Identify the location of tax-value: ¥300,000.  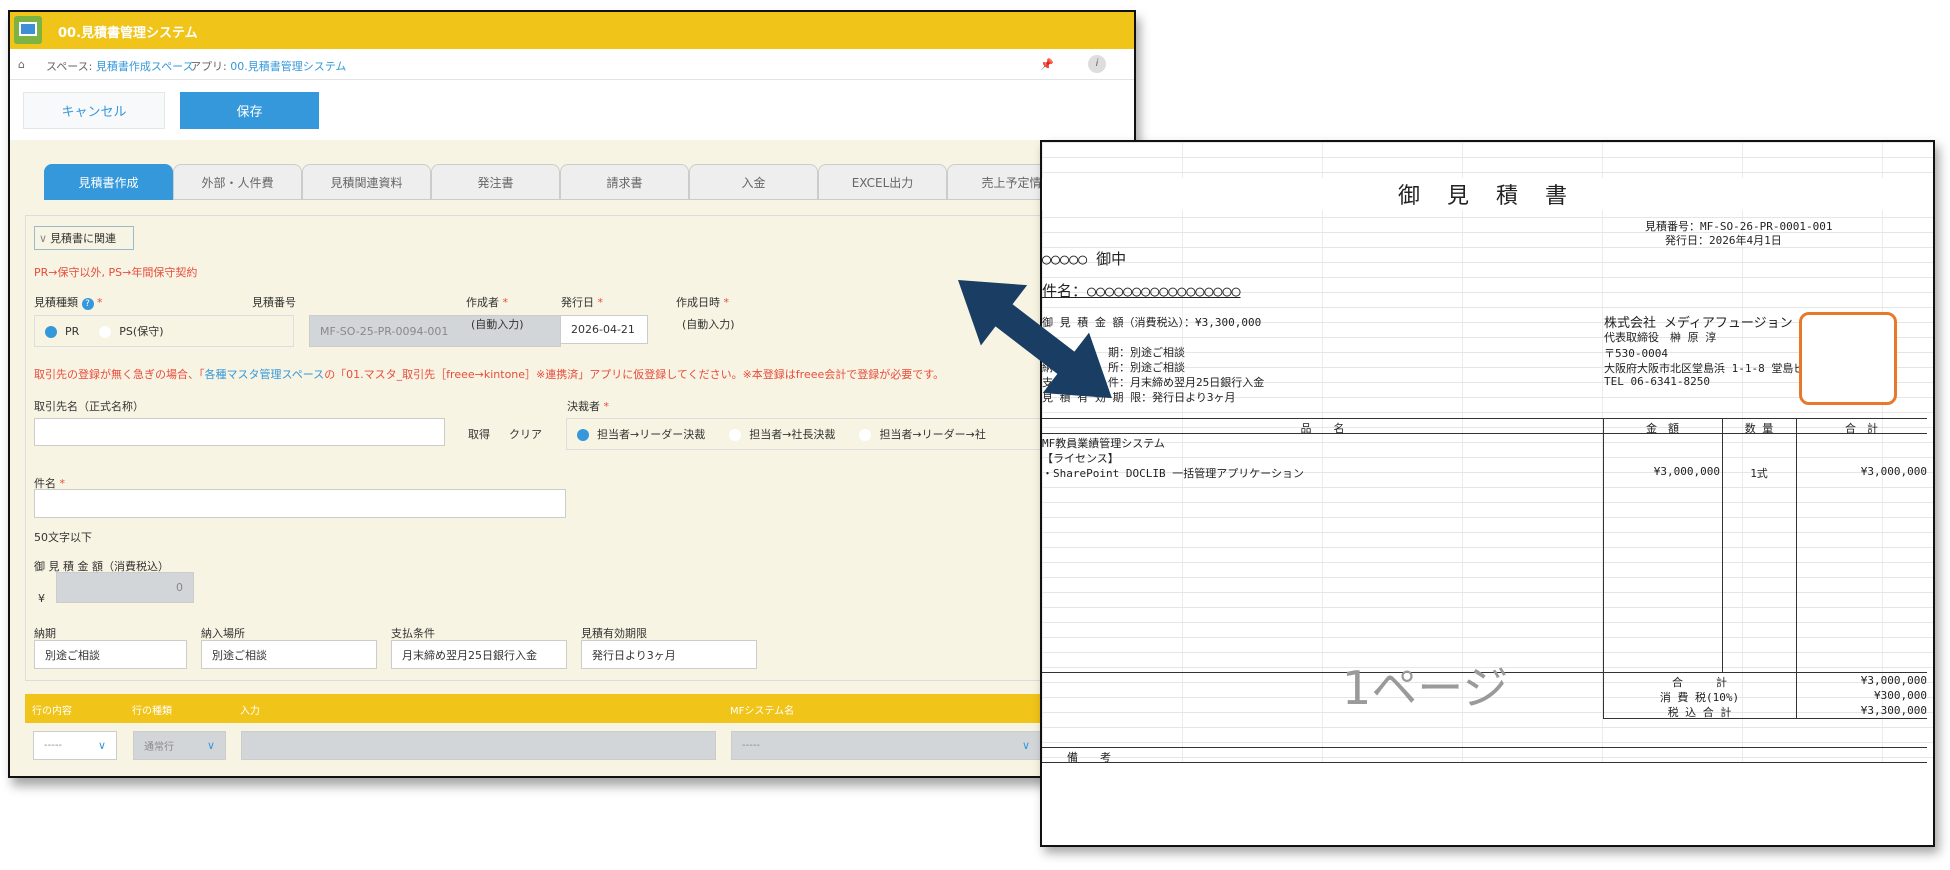
(1900, 695).